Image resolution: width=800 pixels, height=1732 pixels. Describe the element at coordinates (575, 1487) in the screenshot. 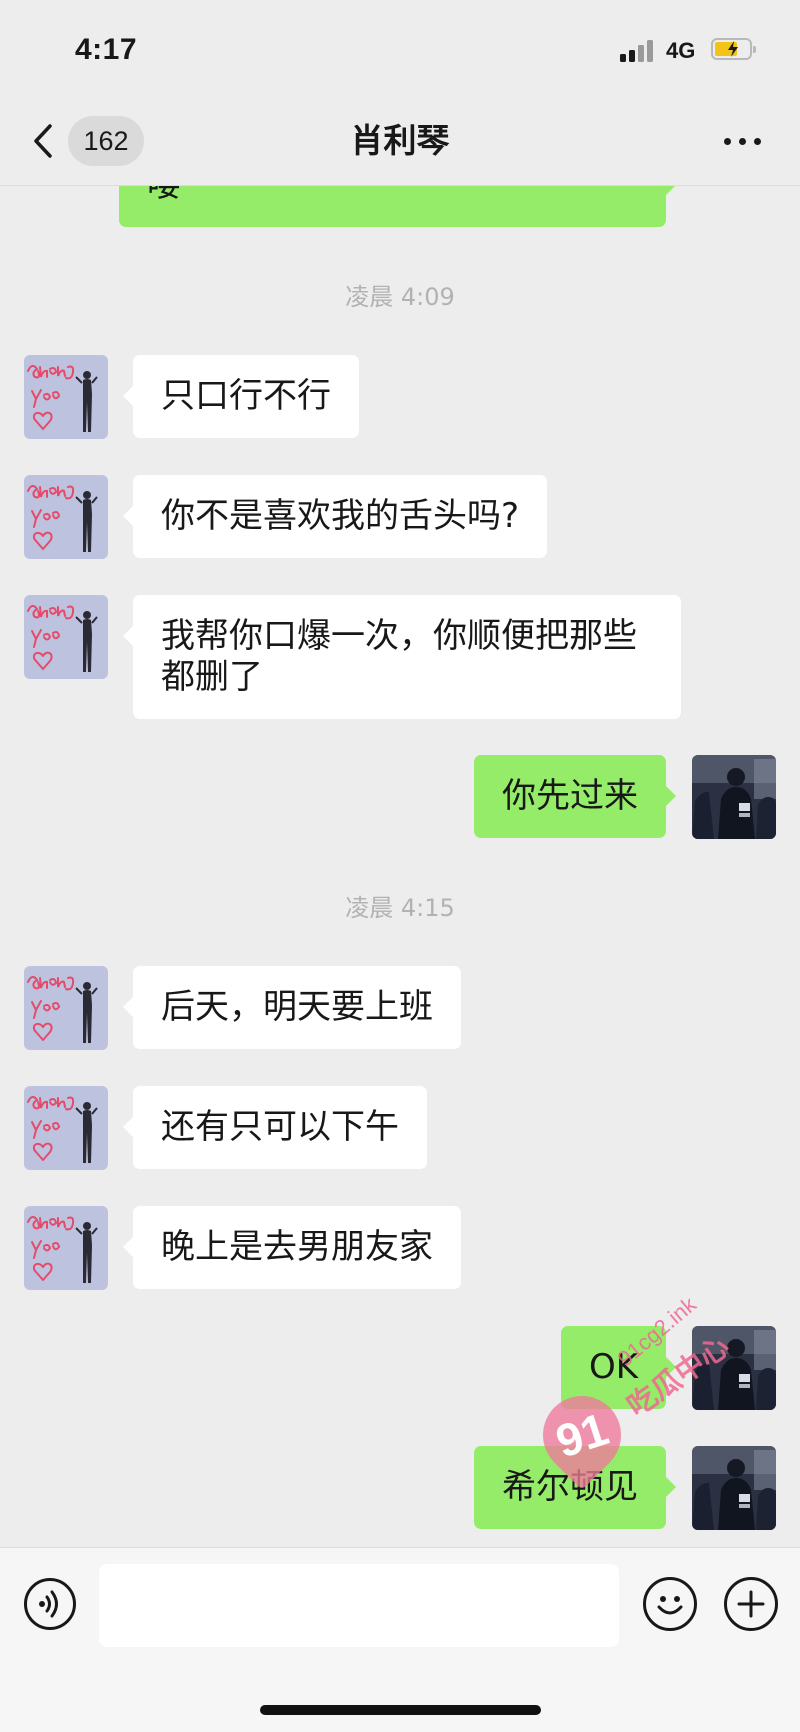

I see `message-bubble-sent: 希尔顿见` at that location.